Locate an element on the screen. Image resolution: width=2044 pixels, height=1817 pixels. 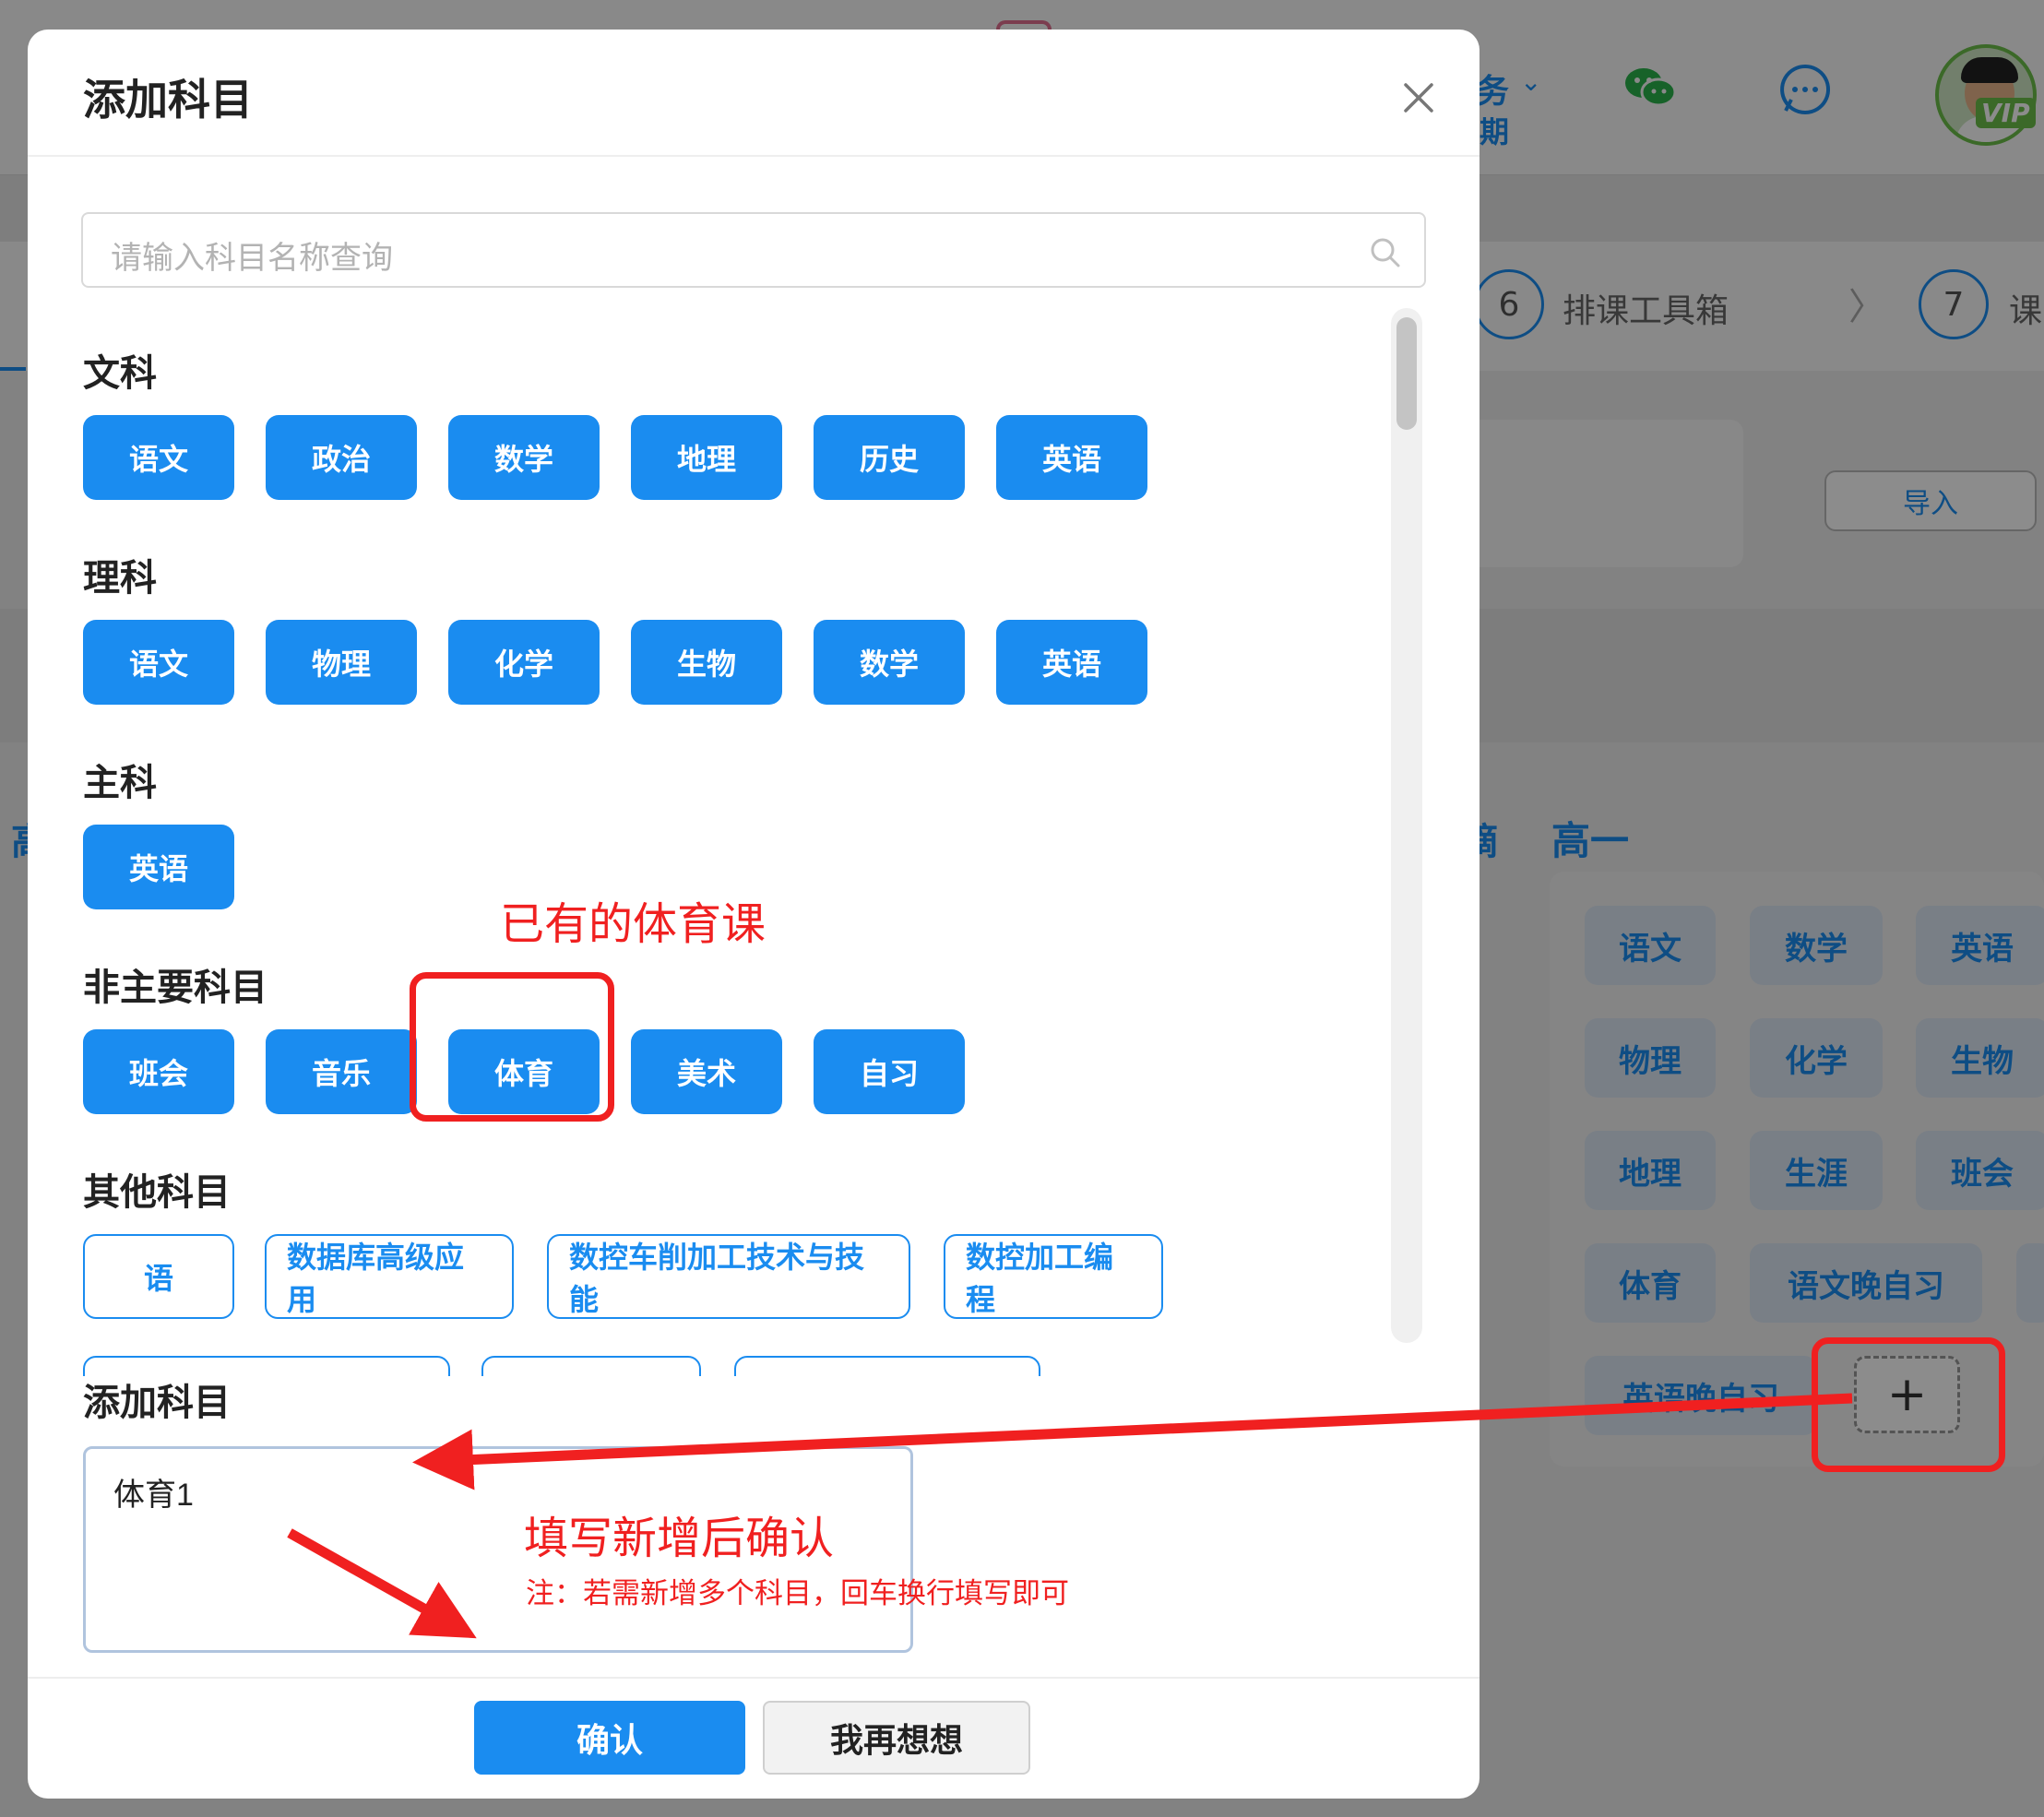
arrow-to-textarea is located at coordinates (1132, 1441).